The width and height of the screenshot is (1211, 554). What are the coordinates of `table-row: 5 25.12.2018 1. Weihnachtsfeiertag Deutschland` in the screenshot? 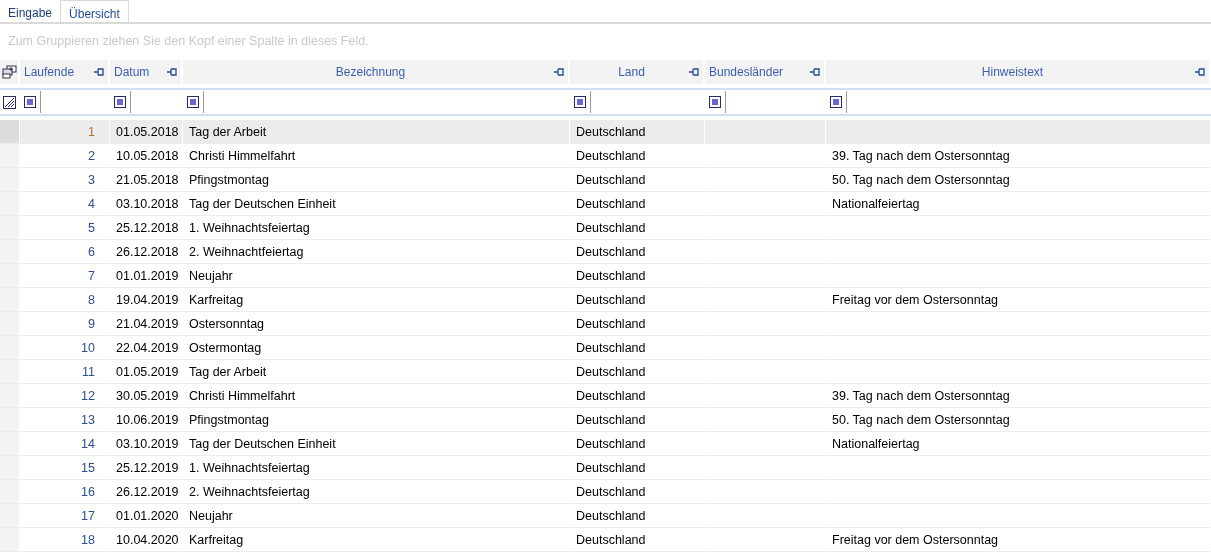 It's located at (605, 228).